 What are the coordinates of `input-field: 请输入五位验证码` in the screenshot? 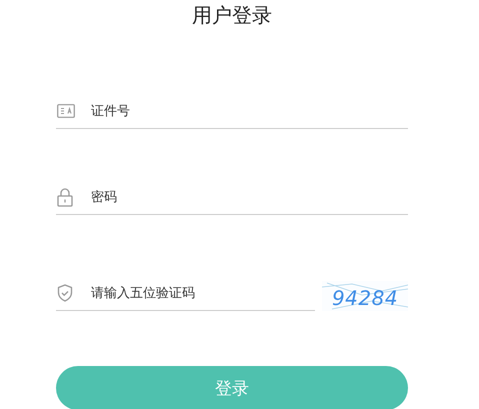 It's located at (203, 293).